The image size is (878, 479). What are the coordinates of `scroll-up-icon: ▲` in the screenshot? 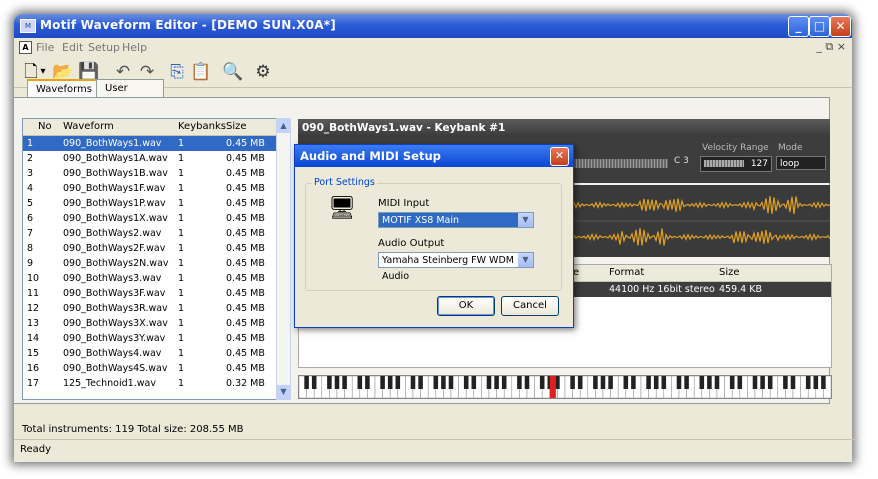 It's located at (283, 126).